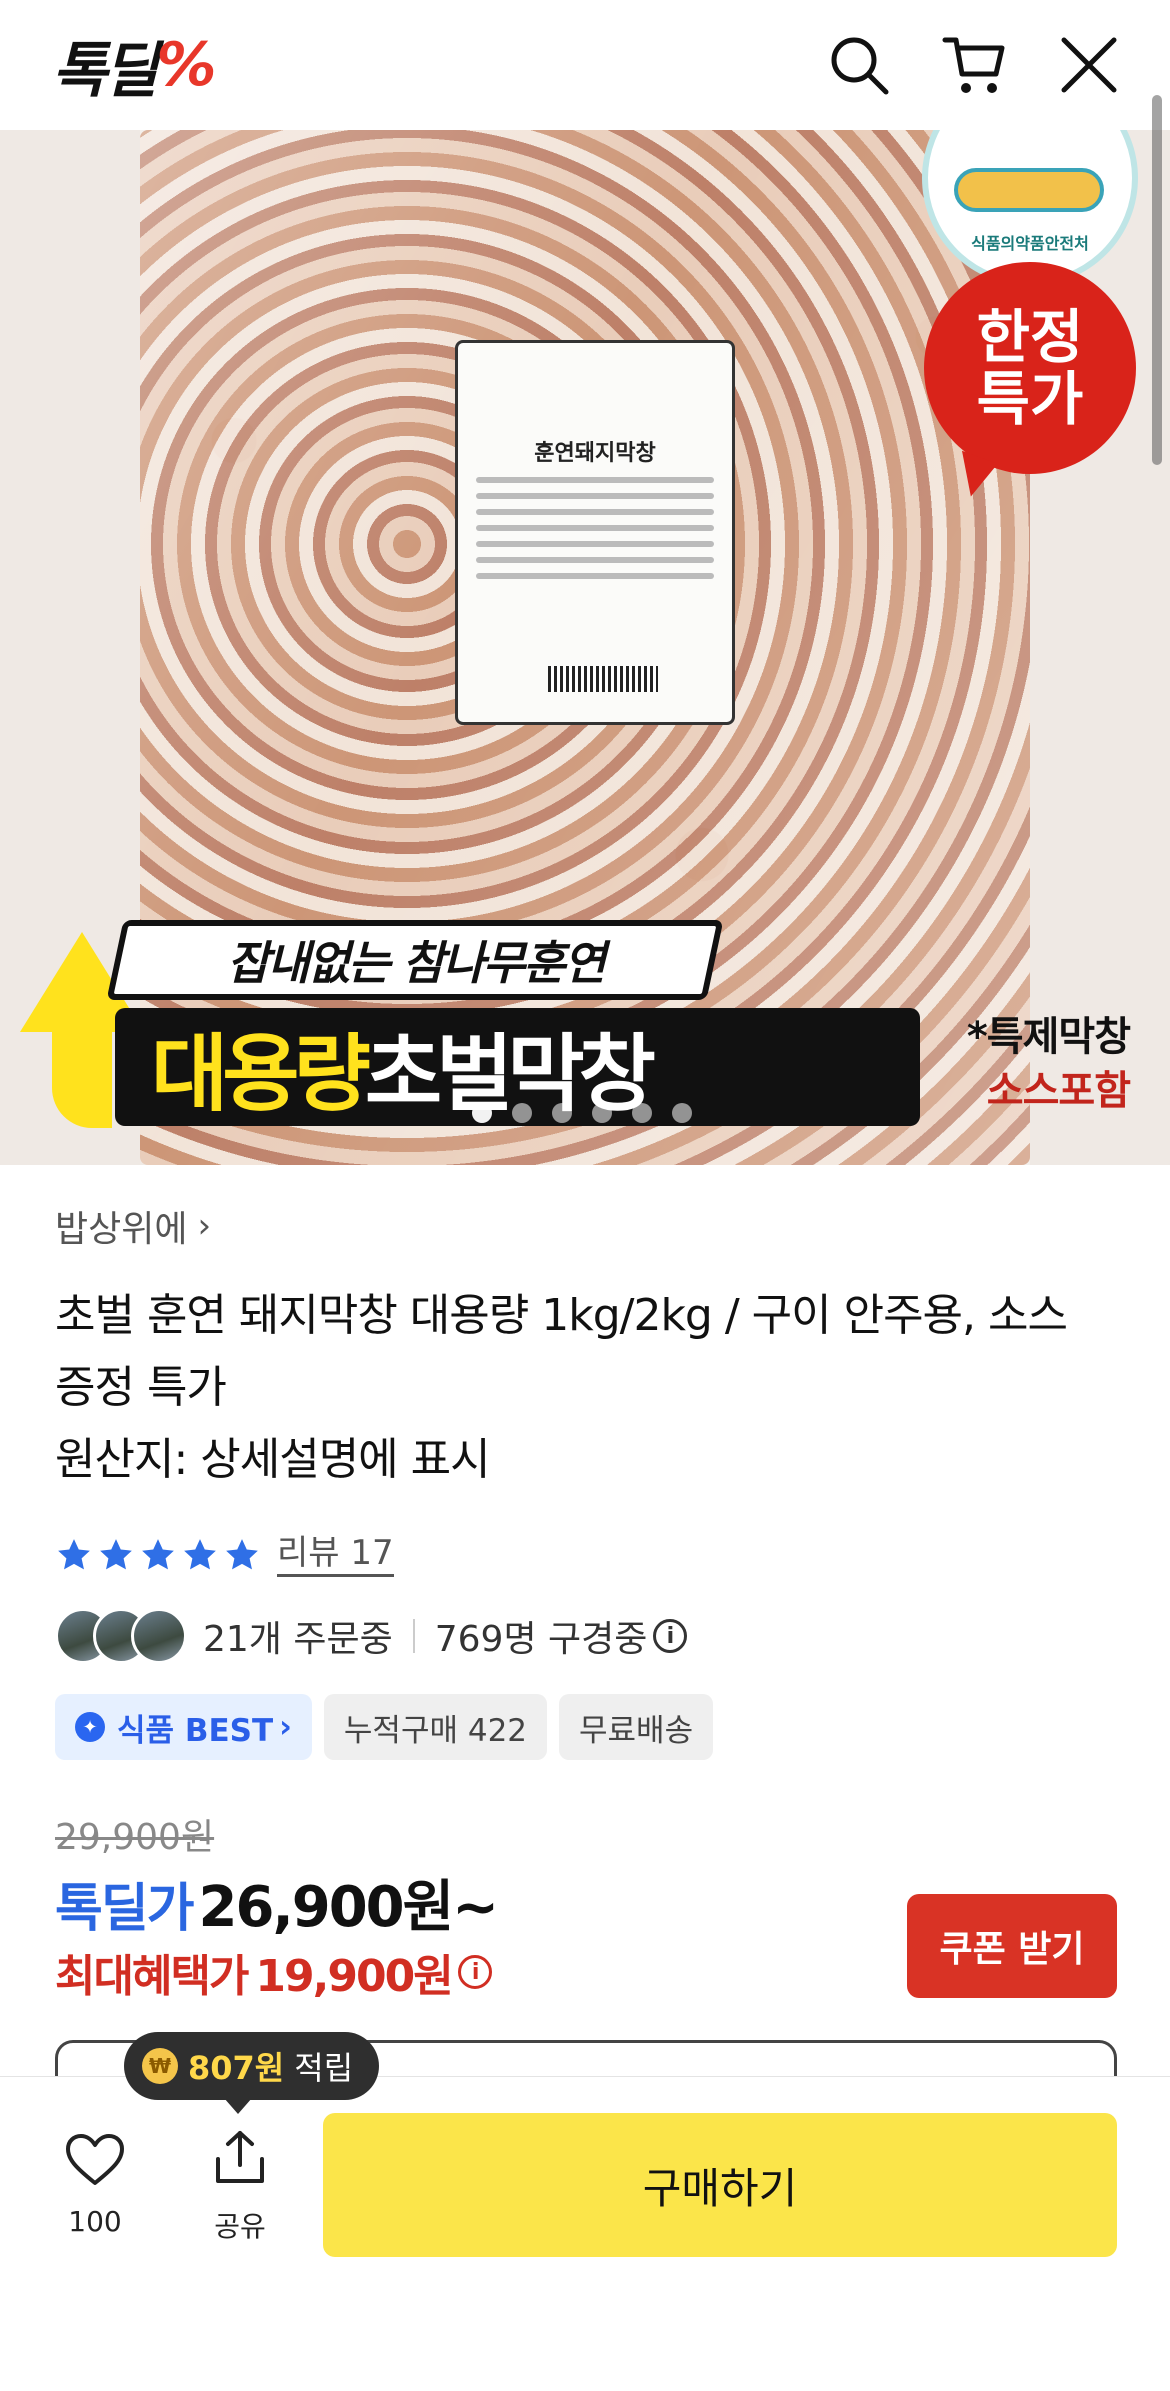 The height and width of the screenshot is (2391, 1170). Describe the element at coordinates (186, 65) in the screenshot. I see `logo-percent-mark: %` at that location.